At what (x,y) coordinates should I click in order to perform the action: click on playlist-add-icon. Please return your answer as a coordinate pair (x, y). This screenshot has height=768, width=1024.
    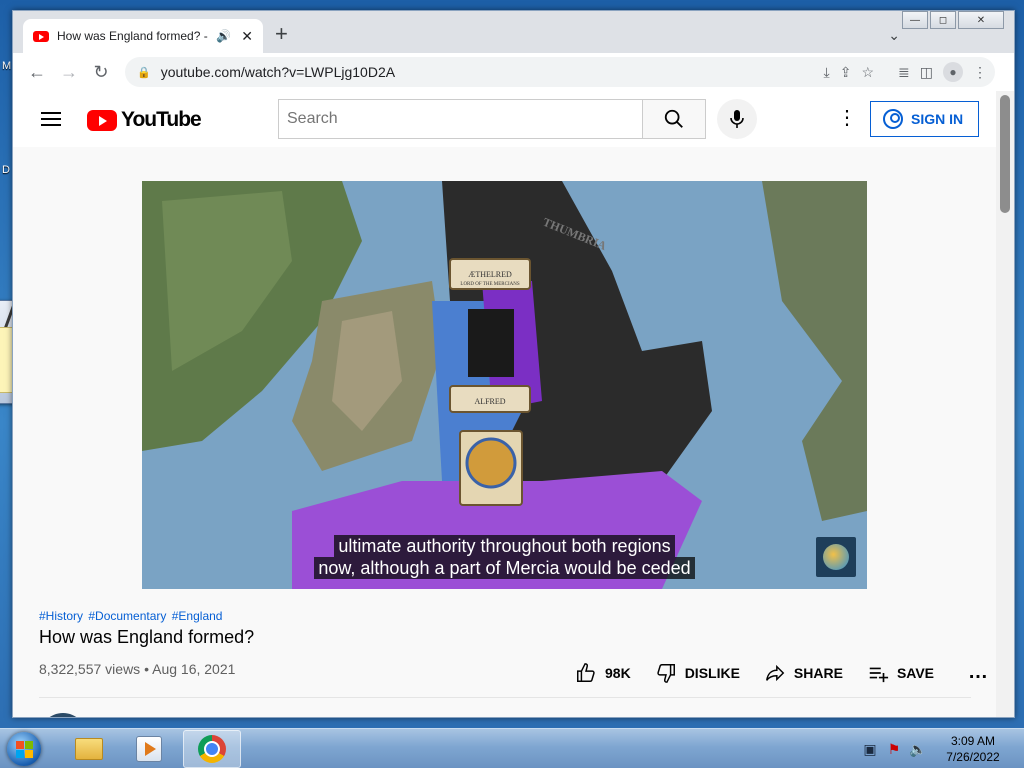
    Looking at the image, I should click on (879, 674).